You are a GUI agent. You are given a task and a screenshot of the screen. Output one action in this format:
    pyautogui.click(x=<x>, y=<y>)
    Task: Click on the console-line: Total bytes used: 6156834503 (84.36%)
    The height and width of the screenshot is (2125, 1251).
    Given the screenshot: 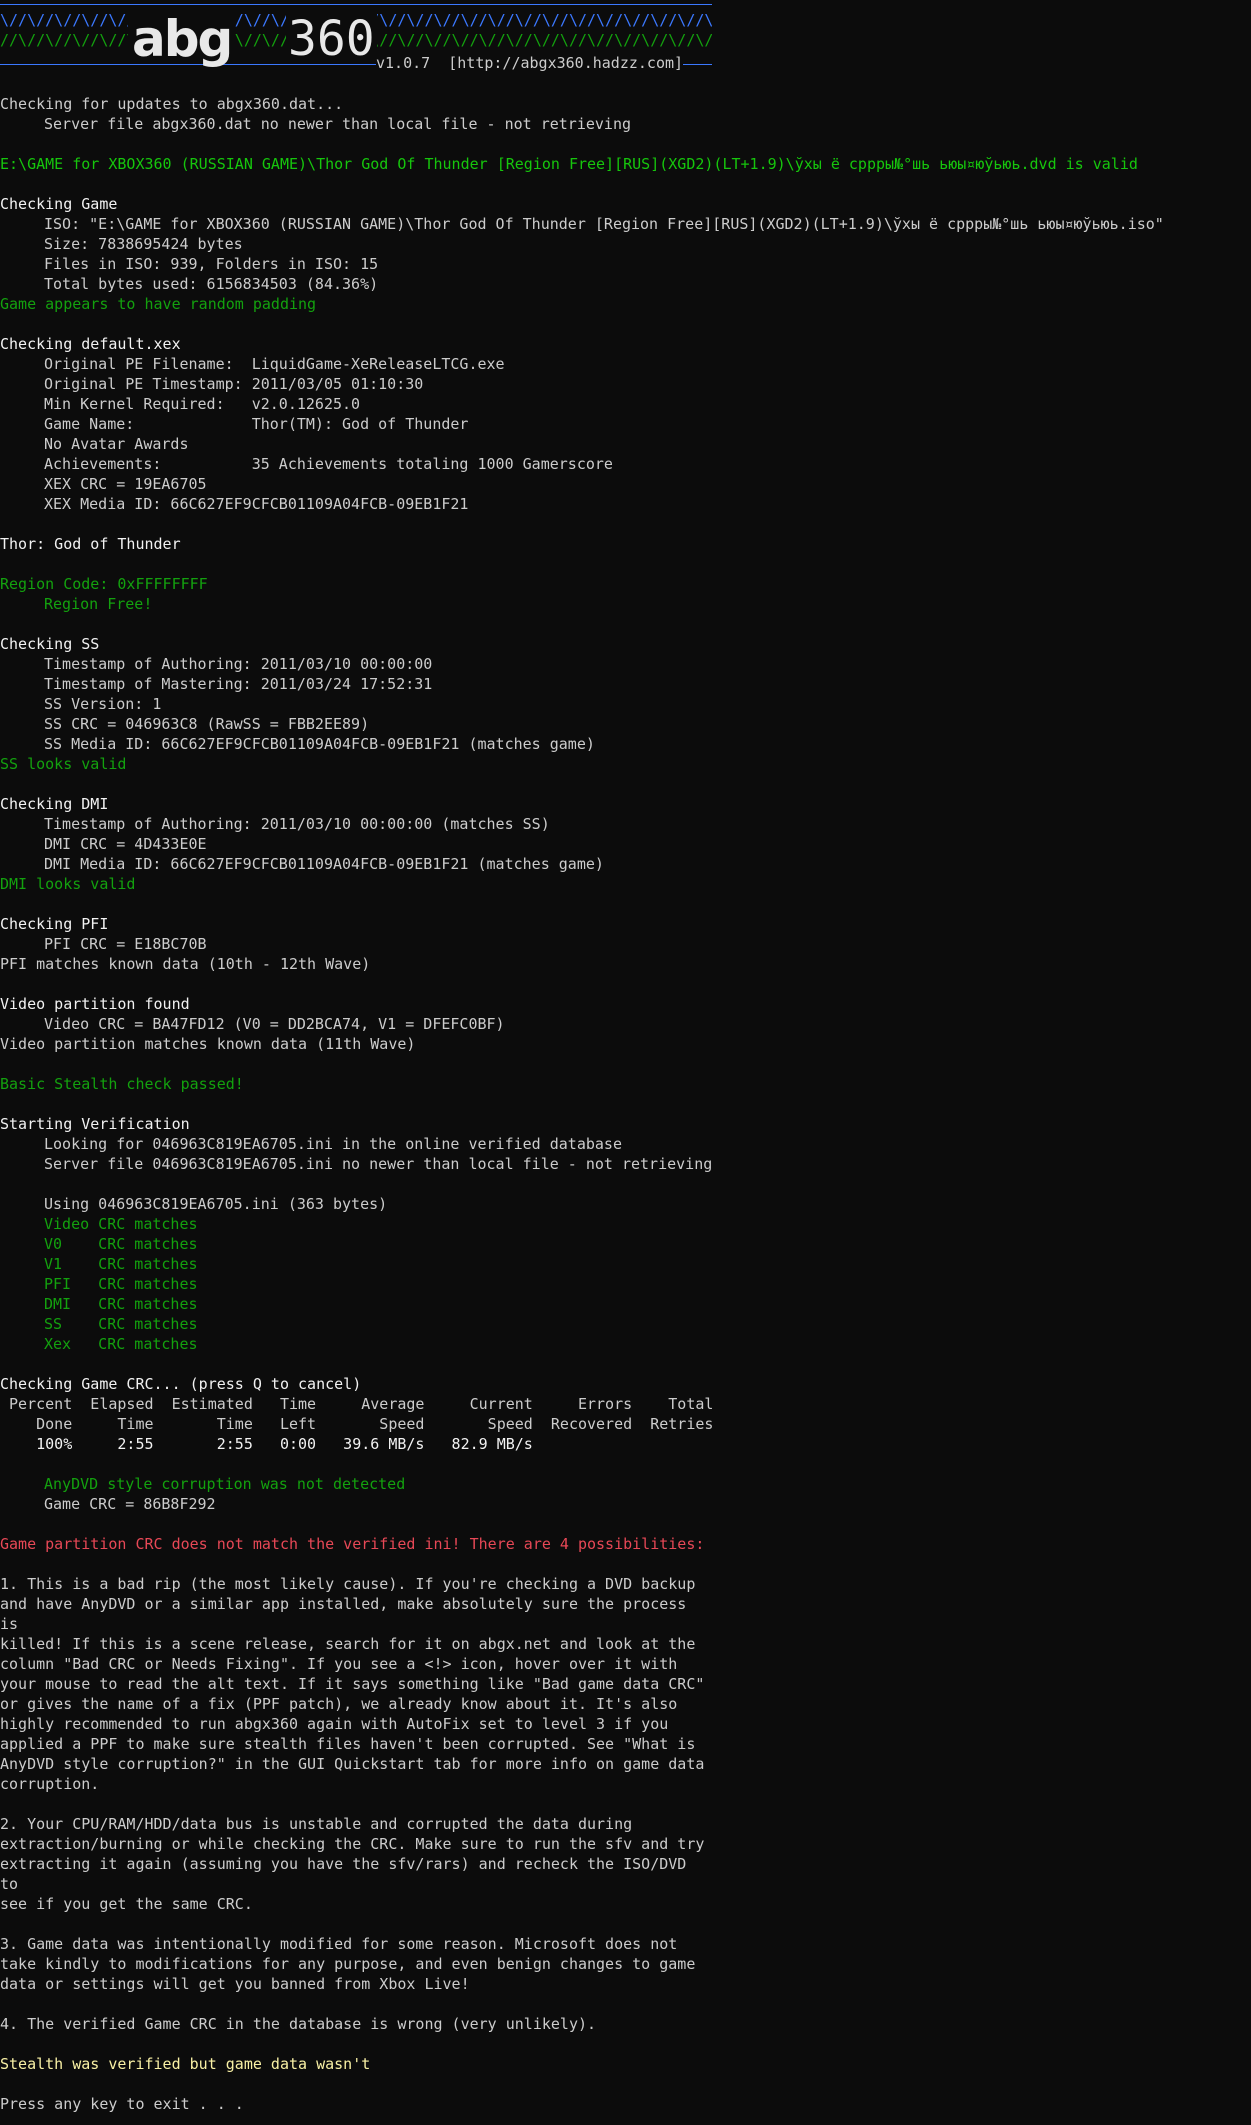 What is the action you would take?
    pyautogui.click(x=211, y=284)
    